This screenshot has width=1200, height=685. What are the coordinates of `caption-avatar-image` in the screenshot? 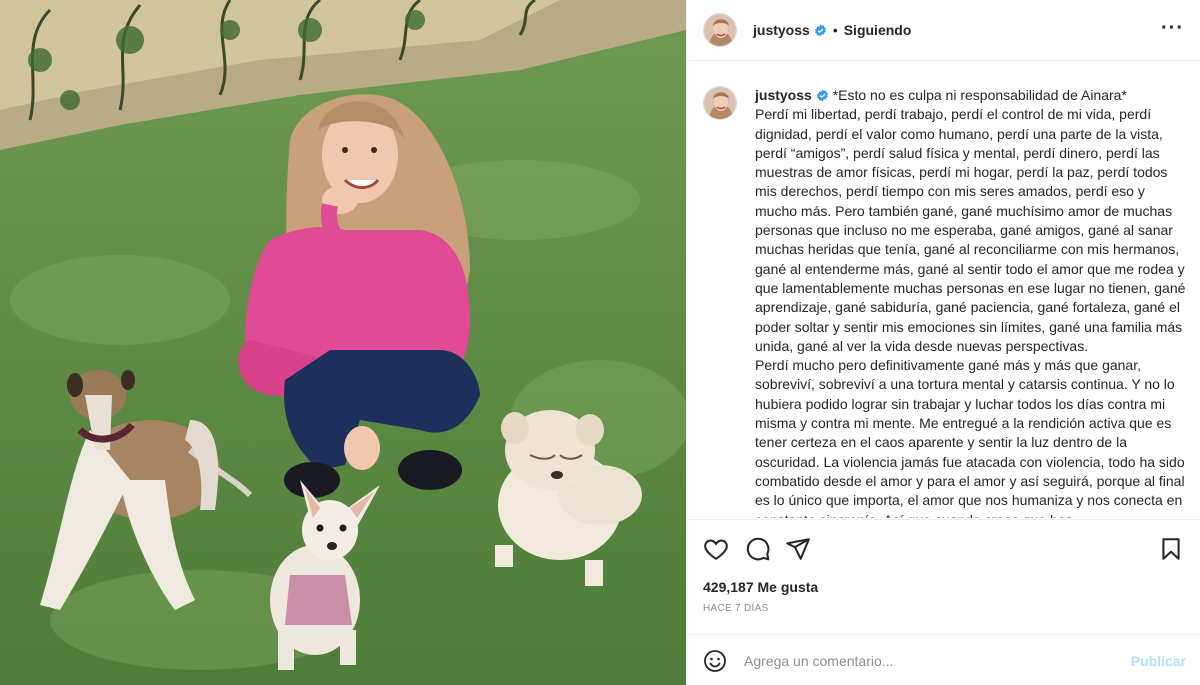 It's located at (720, 103).